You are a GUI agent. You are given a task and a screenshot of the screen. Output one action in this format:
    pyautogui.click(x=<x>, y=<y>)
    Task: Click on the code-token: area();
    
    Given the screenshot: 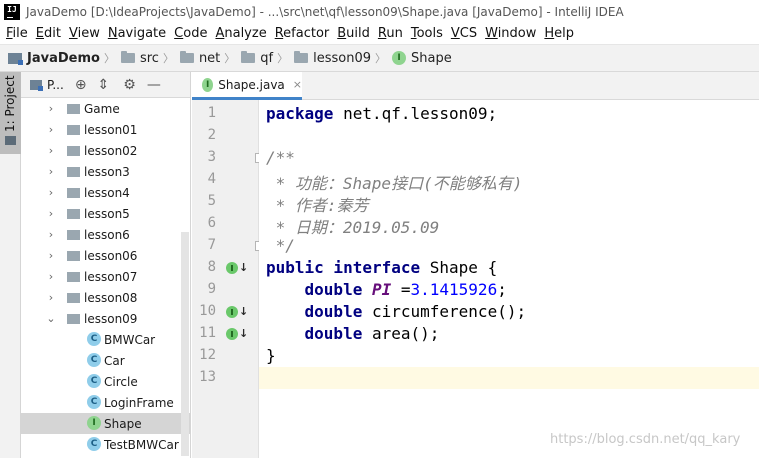 What is the action you would take?
    pyautogui.click(x=405, y=333)
    